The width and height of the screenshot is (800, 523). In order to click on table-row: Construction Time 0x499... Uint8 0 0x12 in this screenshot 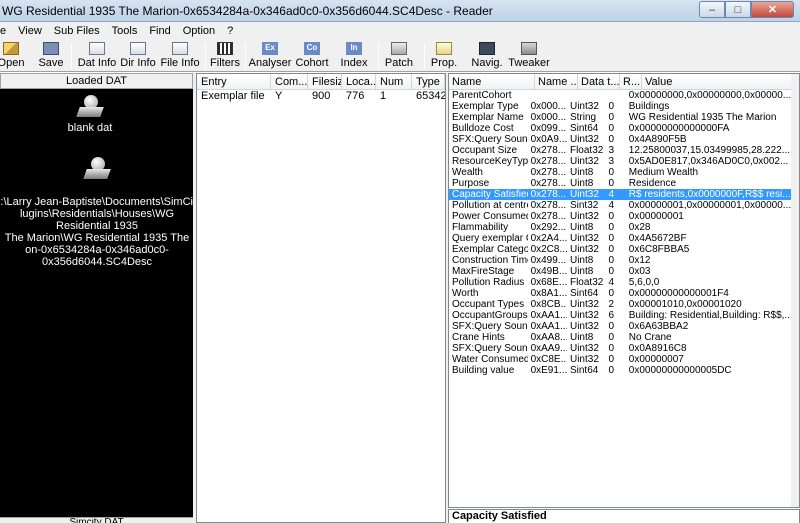, I will do `click(624, 260)`.